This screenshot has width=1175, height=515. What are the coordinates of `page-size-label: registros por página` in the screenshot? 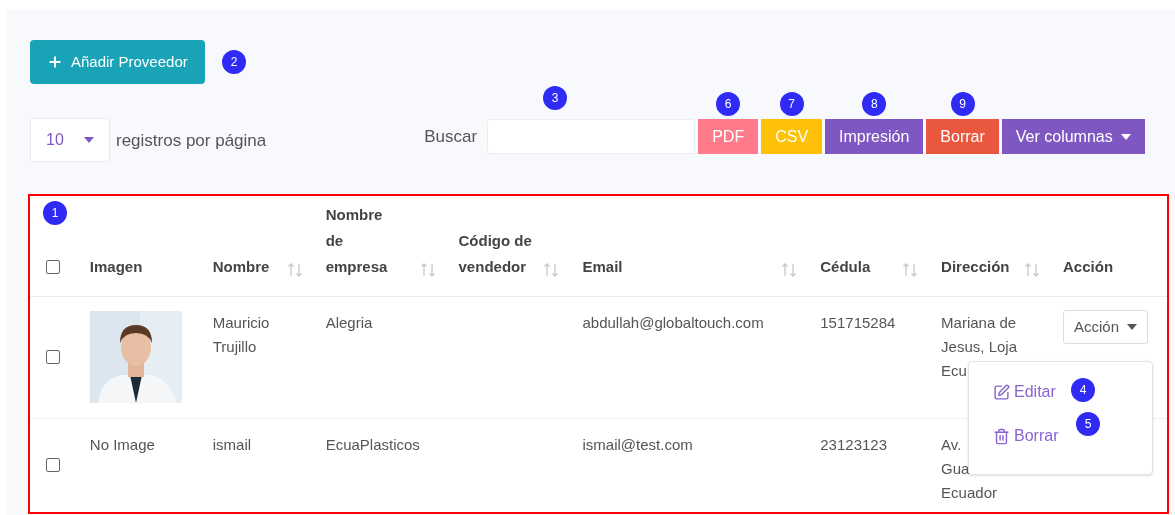 It's located at (191, 141).